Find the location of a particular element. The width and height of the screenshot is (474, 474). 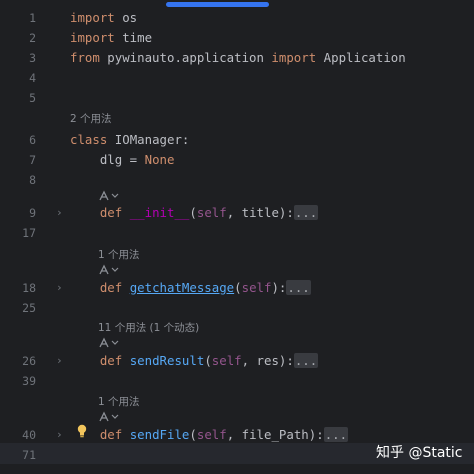

code-text: class IOManager: is located at coordinates (129, 140).